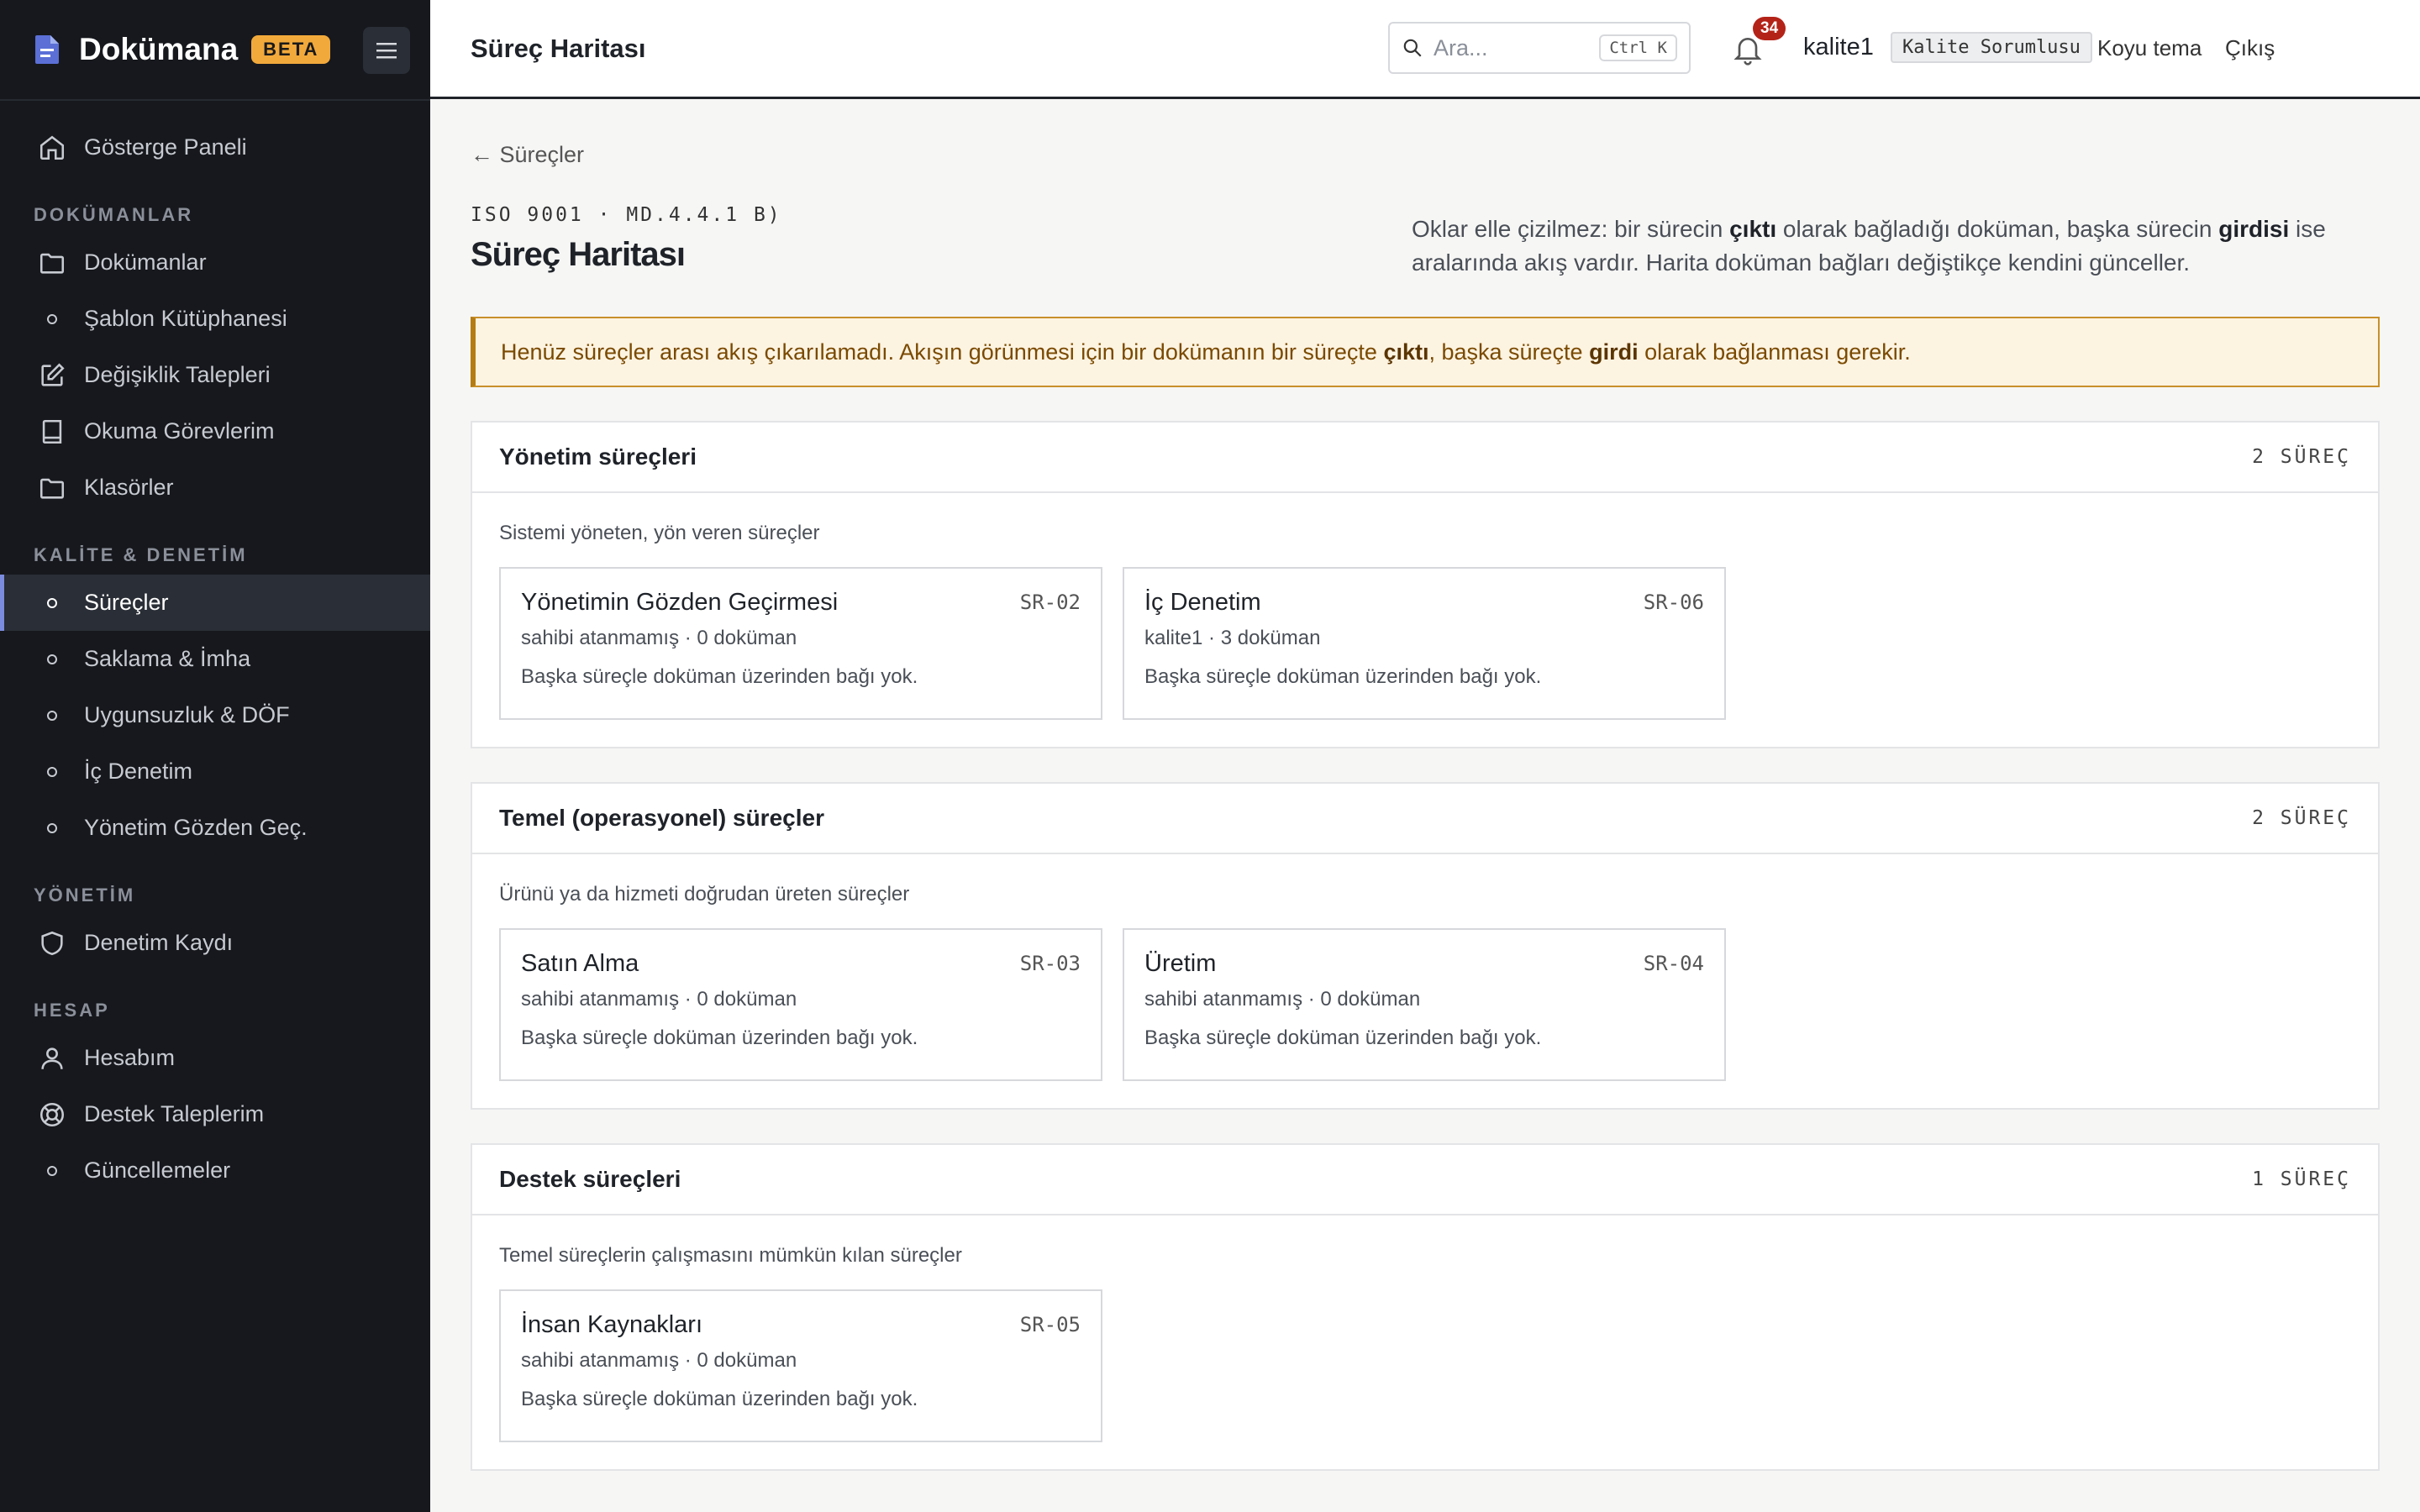  Describe the element at coordinates (580, 963) in the screenshot. I see `process-name: Satın Alma` at that location.